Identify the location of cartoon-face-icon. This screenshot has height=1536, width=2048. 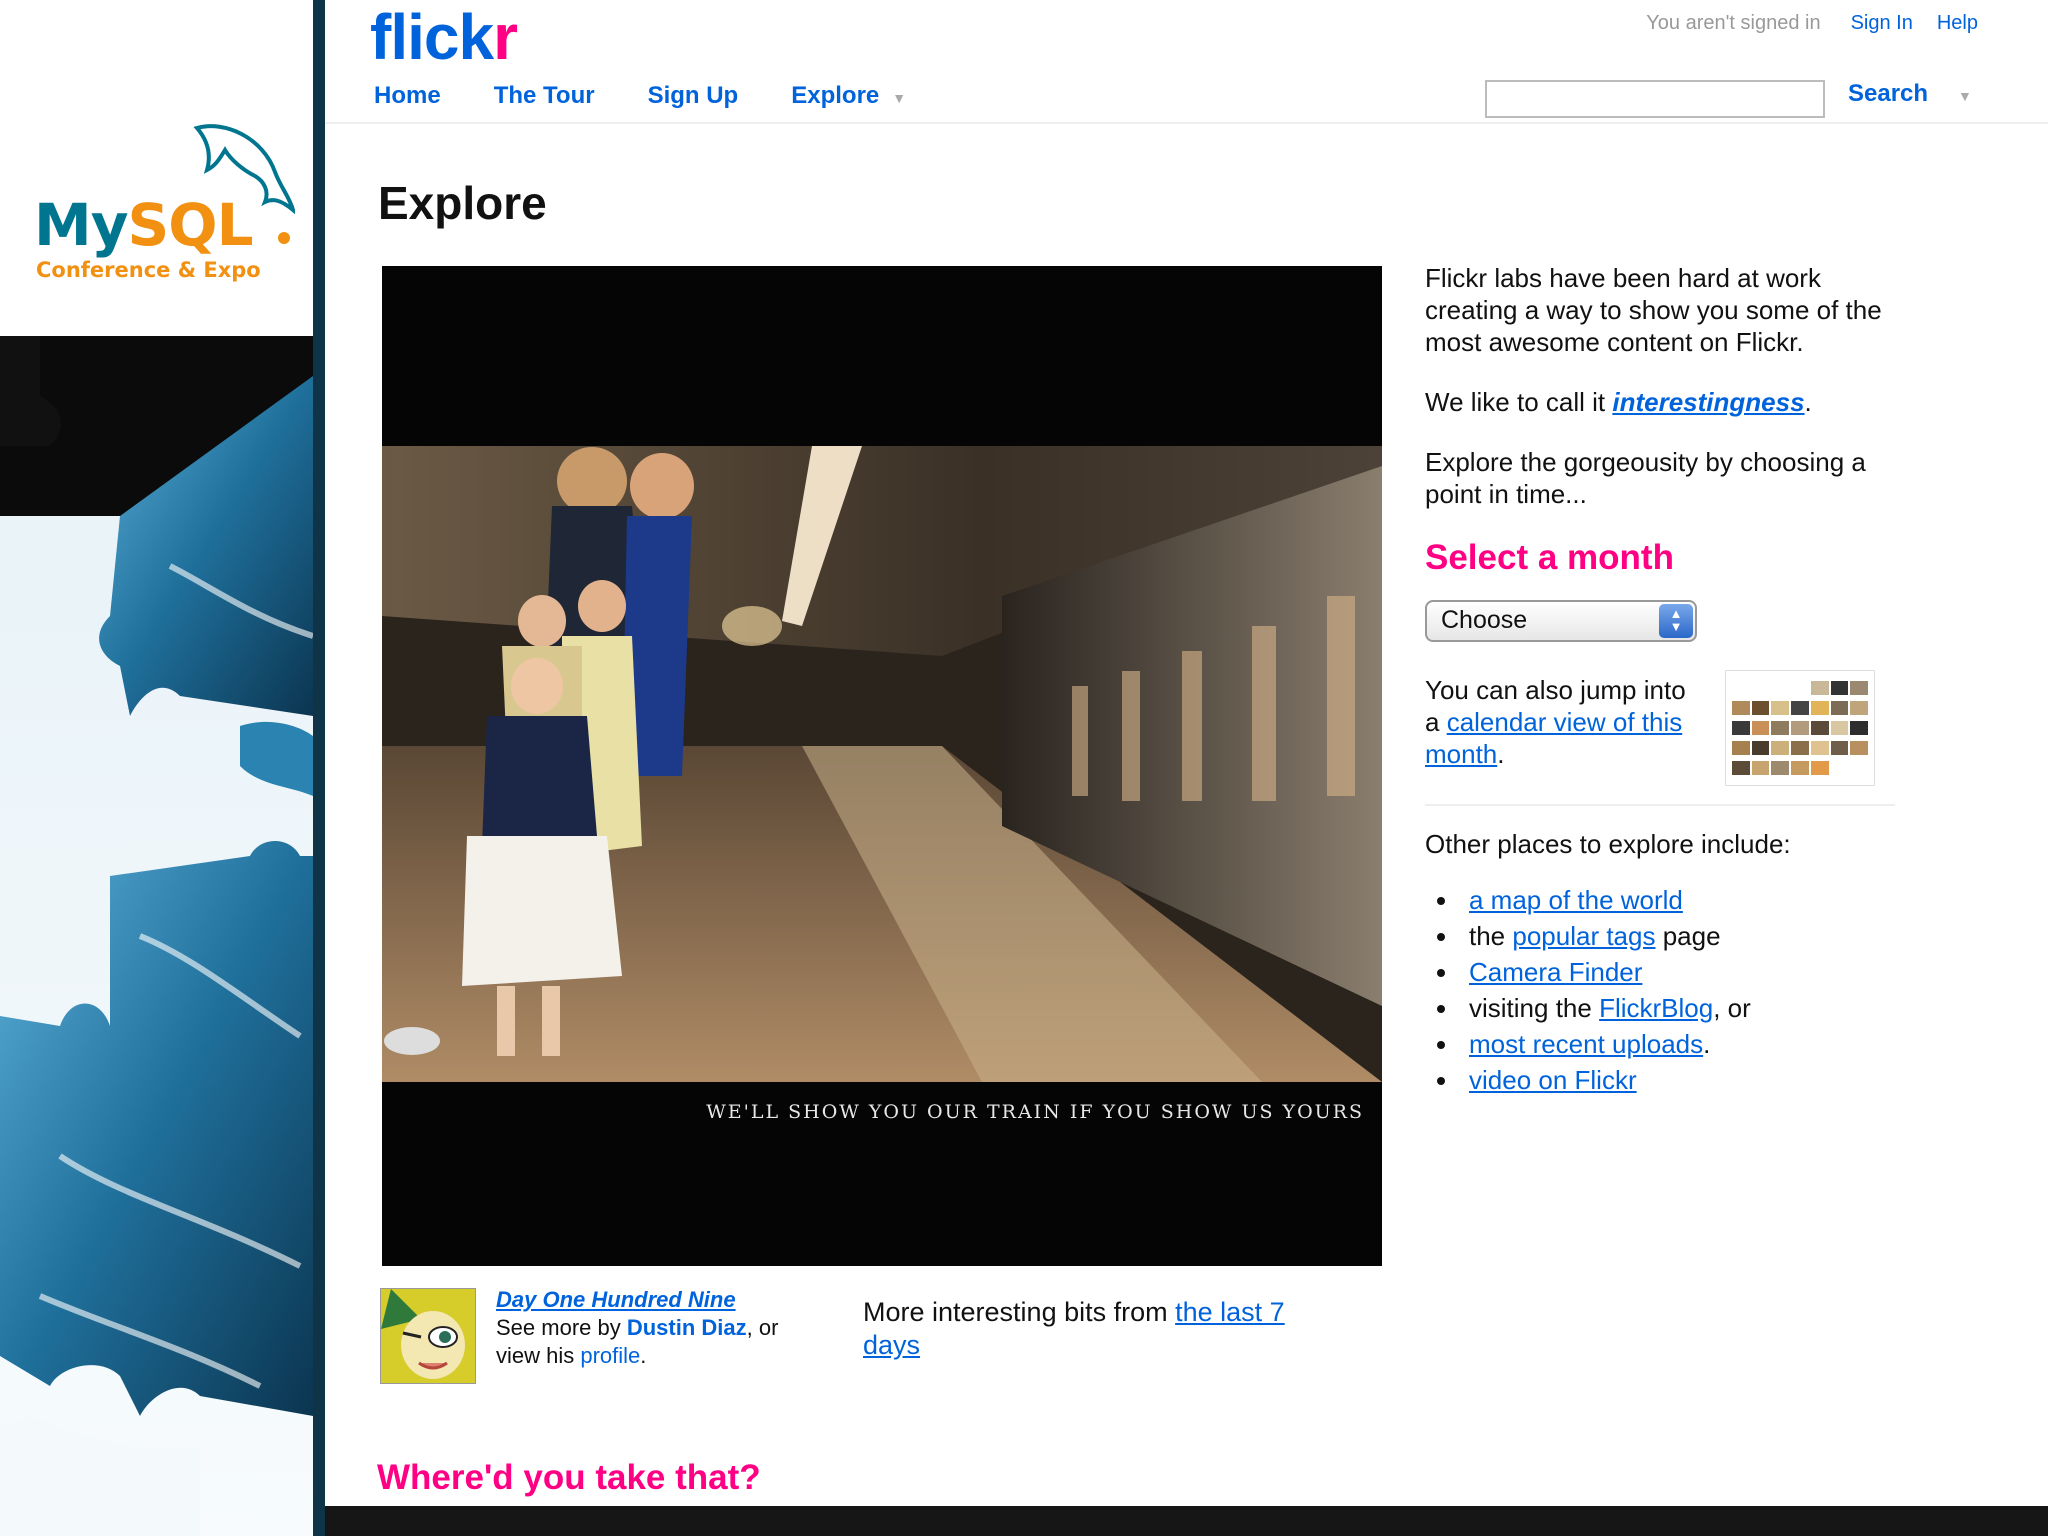
(428, 1336).